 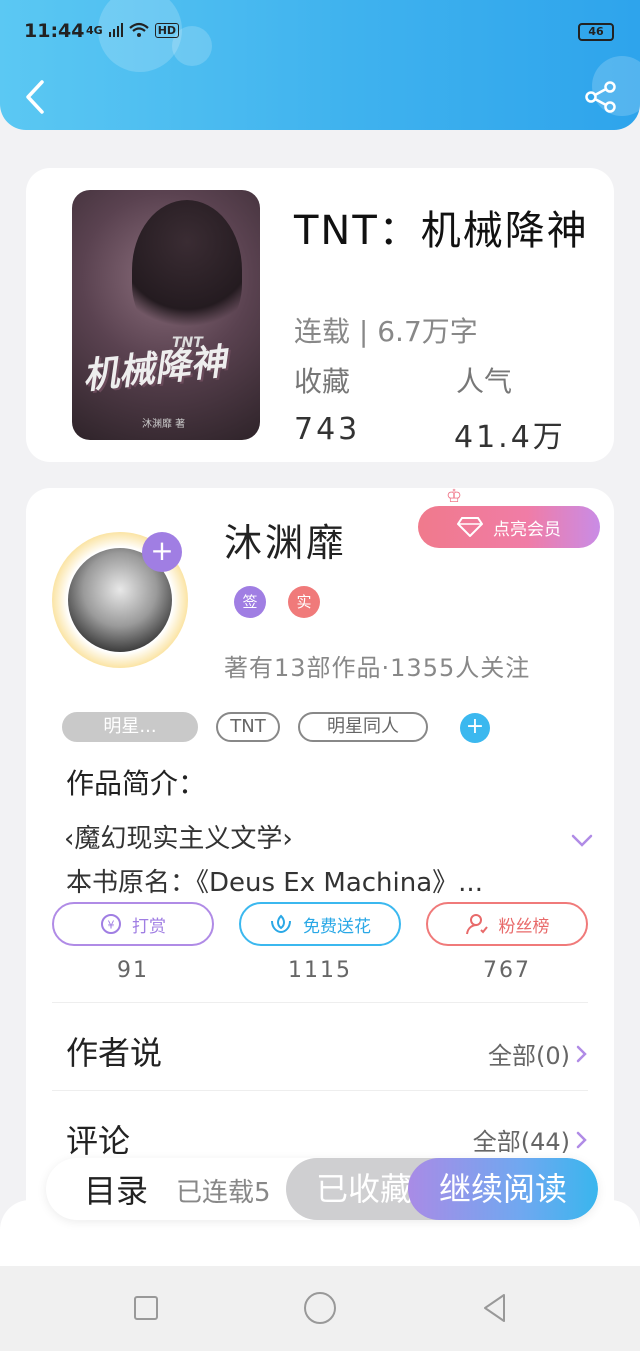 What do you see at coordinates (162, 552) in the screenshot?
I see `follow-plus-icon: +` at bounding box center [162, 552].